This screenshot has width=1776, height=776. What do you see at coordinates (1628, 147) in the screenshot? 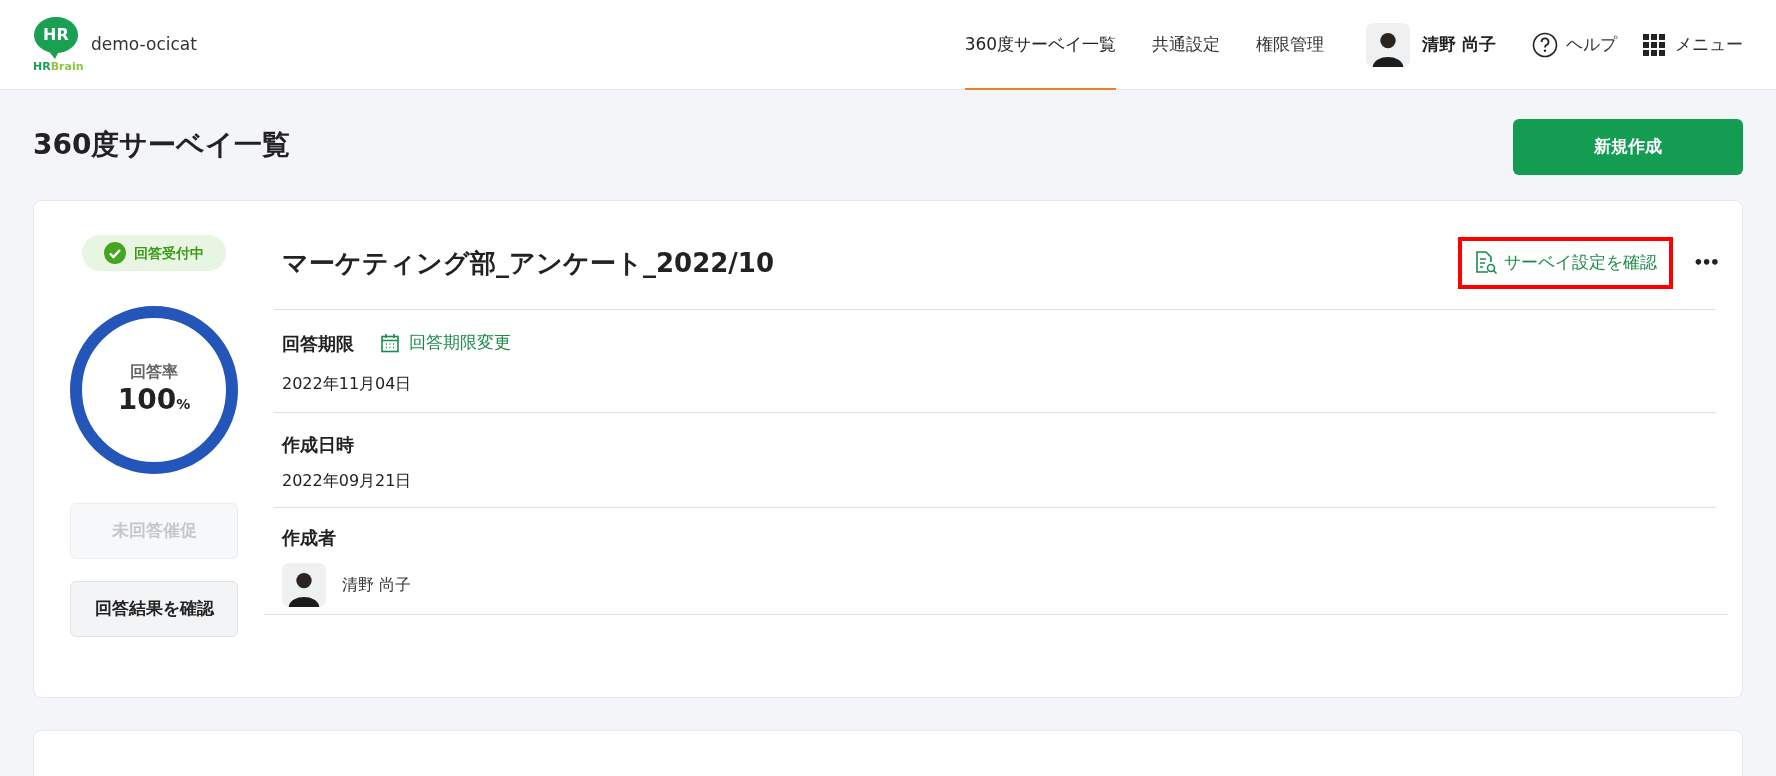
I see `create-button: 新規作成` at bounding box center [1628, 147].